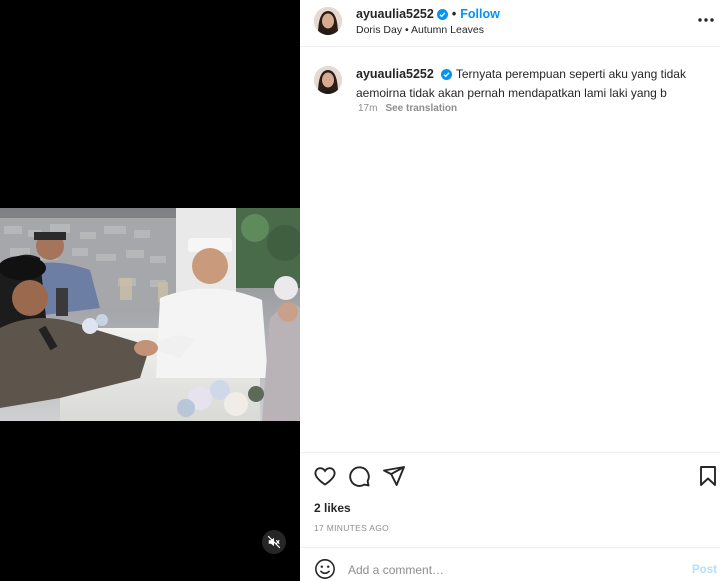  I want to click on share-button, so click(394, 476).